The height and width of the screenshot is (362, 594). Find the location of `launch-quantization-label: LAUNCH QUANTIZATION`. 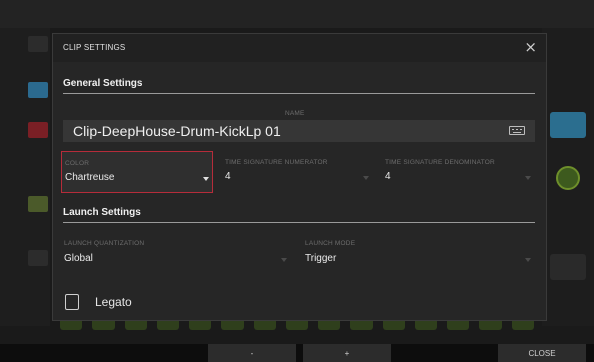

launch-quantization-label: LAUNCH QUANTIZATION is located at coordinates (104, 243).